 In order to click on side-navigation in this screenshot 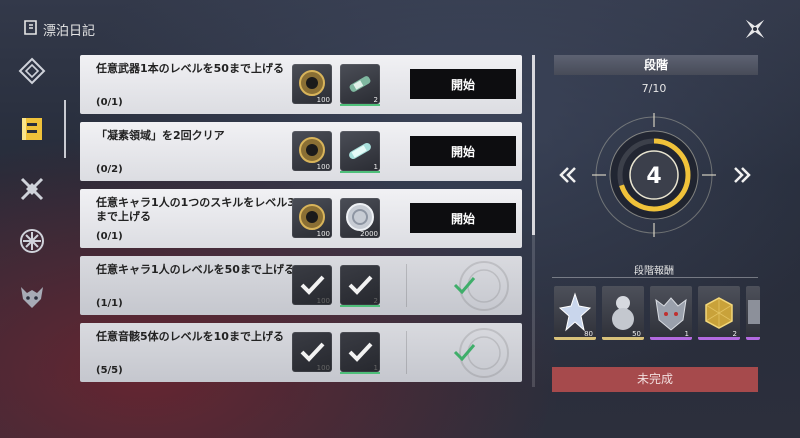, I will do `click(34, 220)`.